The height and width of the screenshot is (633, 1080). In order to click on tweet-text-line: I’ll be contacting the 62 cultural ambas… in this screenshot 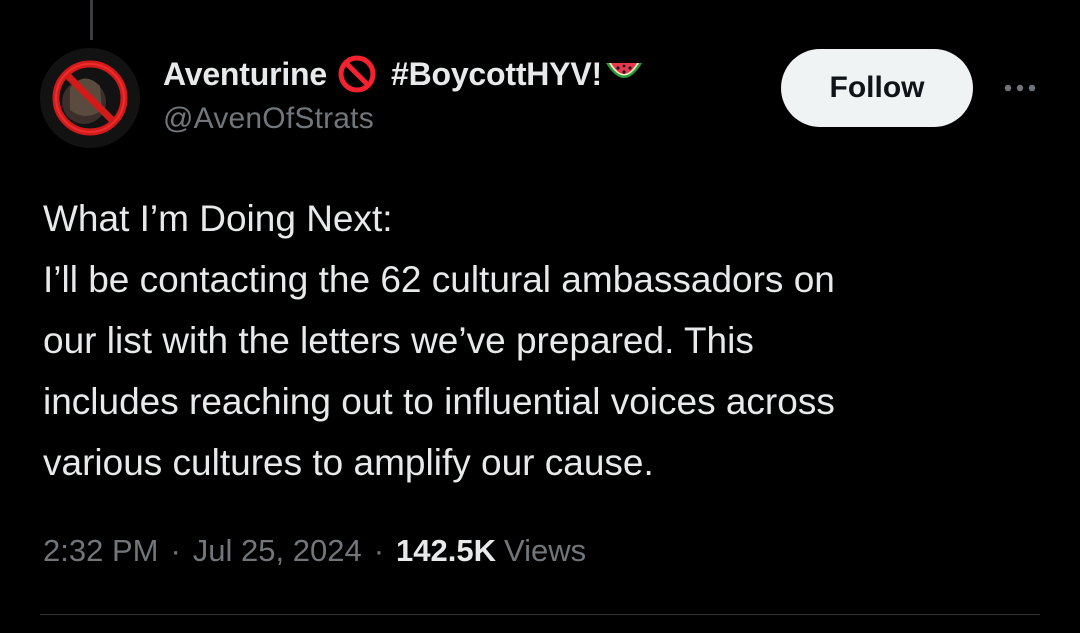, I will do `click(439, 279)`.